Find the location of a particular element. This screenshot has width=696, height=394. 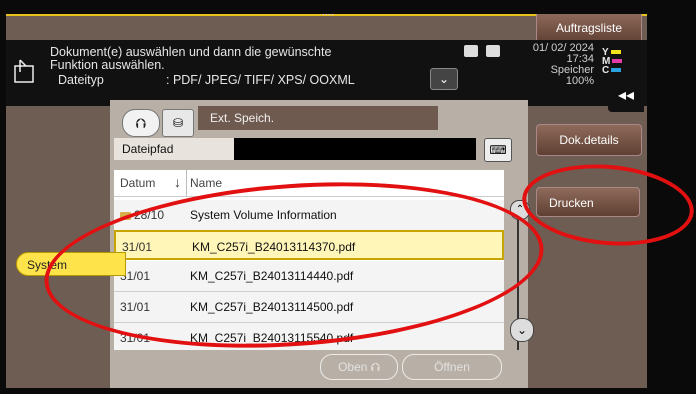

storage-label: Ext. Speich. is located at coordinates (318, 118).